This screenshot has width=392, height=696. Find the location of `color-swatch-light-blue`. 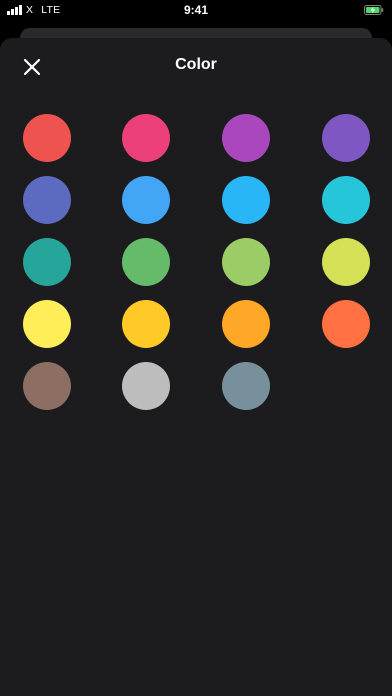

color-swatch-light-blue is located at coordinates (246, 200).